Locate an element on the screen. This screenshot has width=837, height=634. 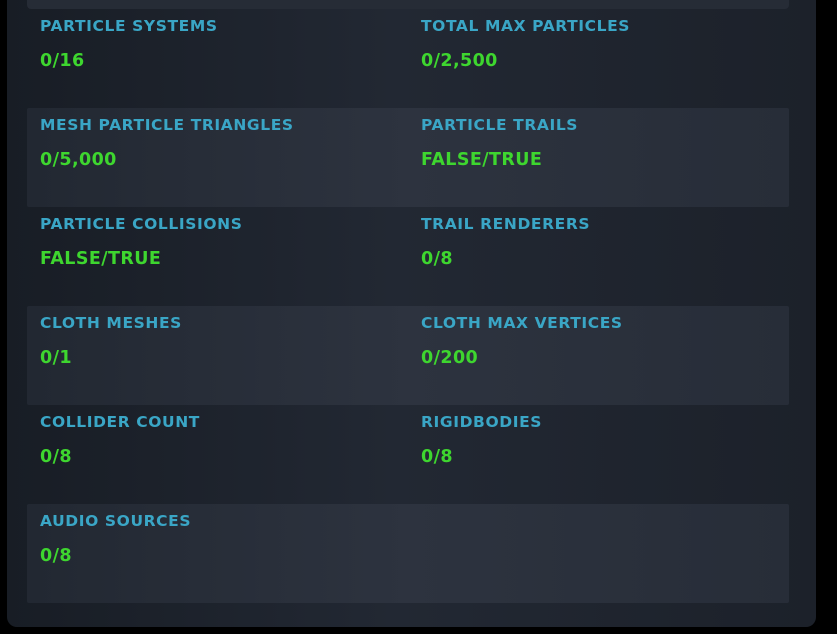
stat-value: 0/16 is located at coordinates (62, 61).